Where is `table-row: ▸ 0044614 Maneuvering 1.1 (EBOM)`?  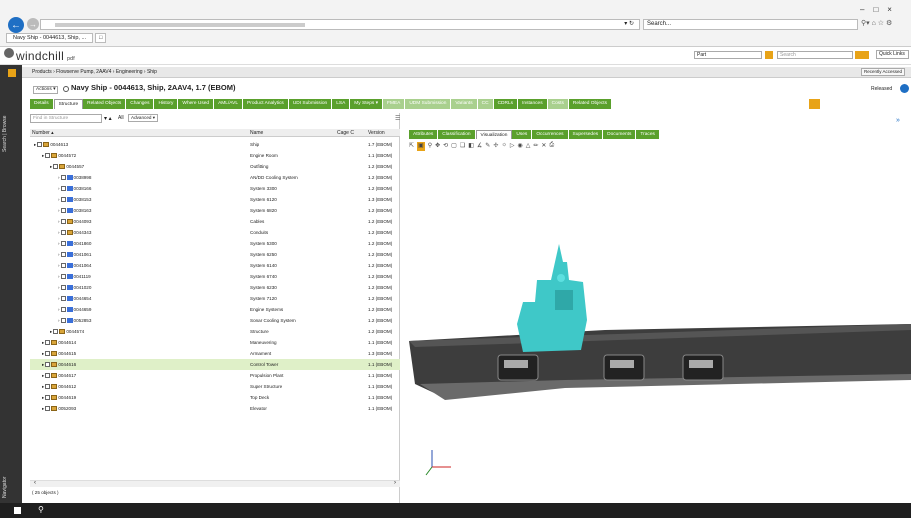 table-row: ▸ 0044614 Maneuvering 1.1 (EBOM) is located at coordinates (215, 342).